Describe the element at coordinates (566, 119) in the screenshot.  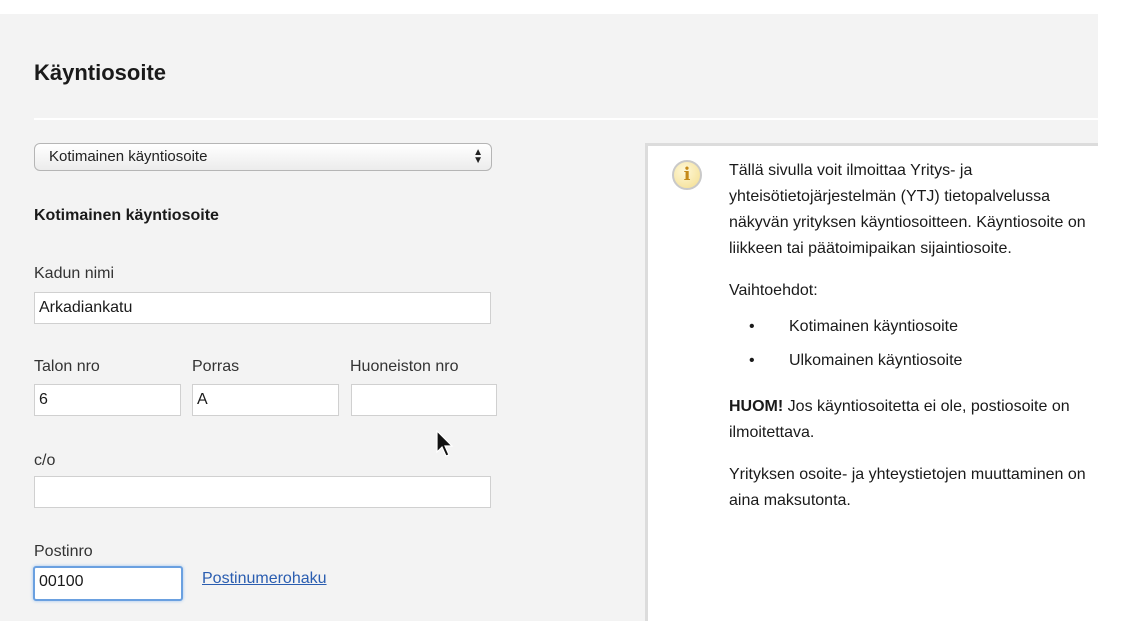
I see `title-divider` at that location.